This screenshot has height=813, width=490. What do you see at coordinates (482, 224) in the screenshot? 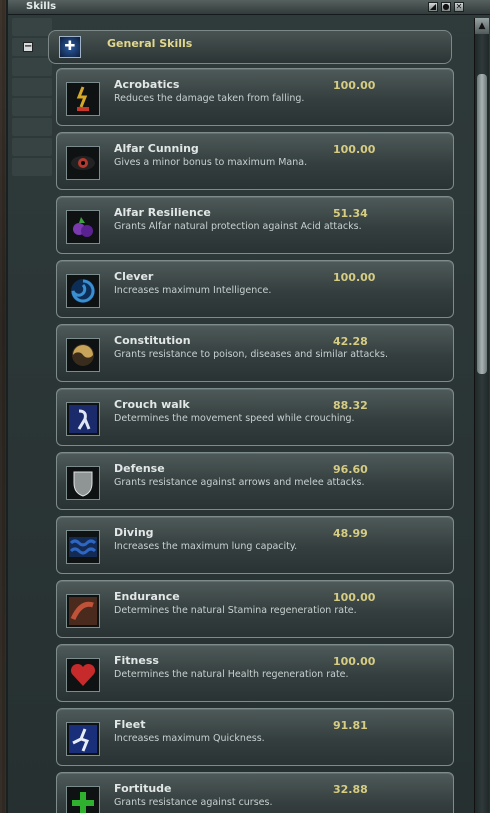
I see `scroll-thumb` at bounding box center [482, 224].